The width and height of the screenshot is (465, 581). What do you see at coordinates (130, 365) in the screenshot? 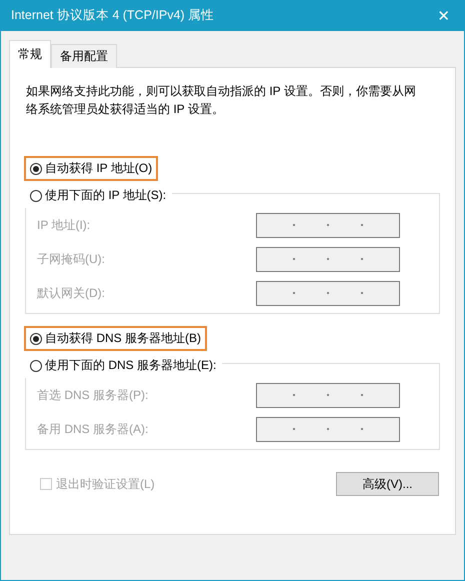
I see `radio-label: 使用下面的 DNS 服务器地址(E):` at bounding box center [130, 365].